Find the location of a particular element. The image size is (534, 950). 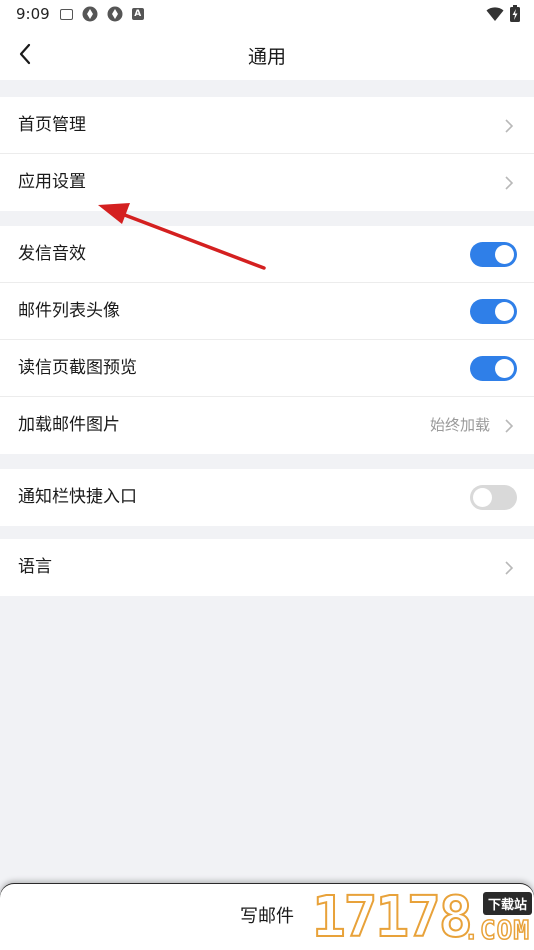

status-bar: 9:09 A is located at coordinates (267, 14).